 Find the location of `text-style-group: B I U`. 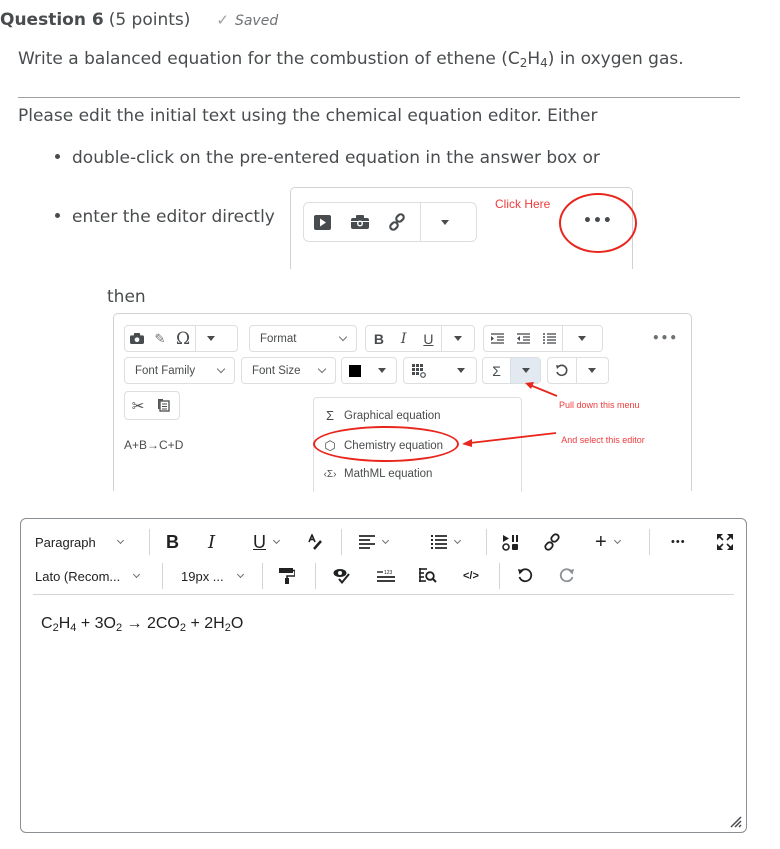

text-style-group: B I U is located at coordinates (420, 338).